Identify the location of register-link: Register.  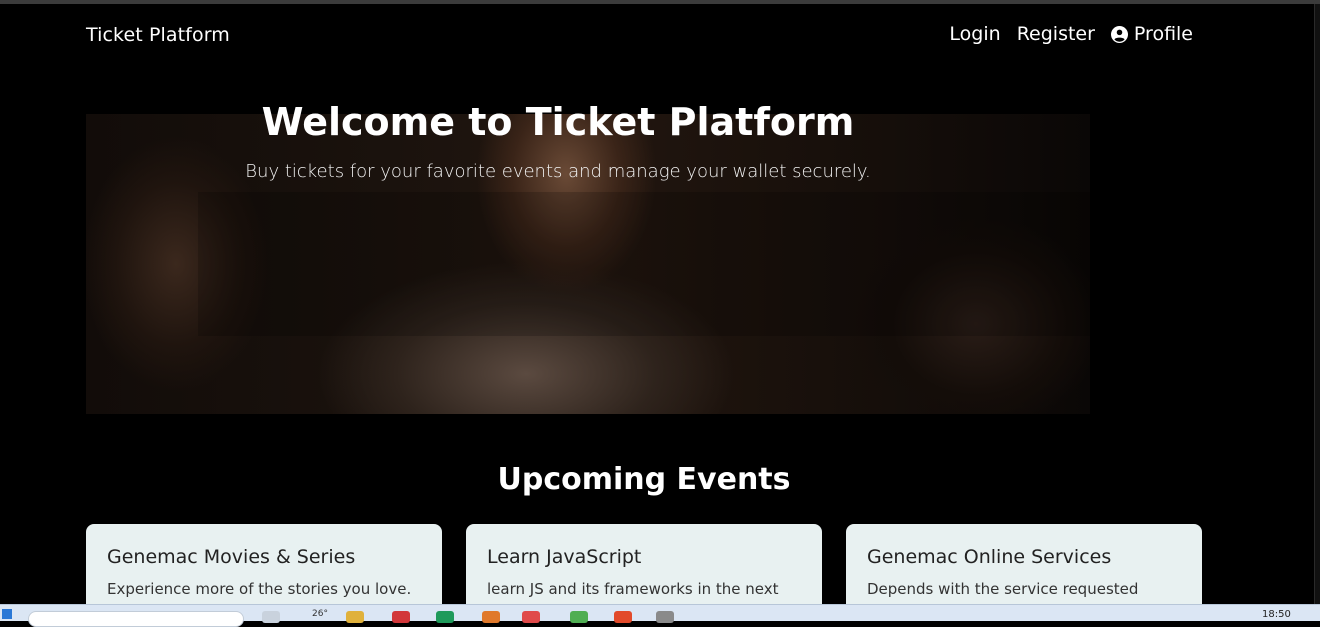
(1056, 34).